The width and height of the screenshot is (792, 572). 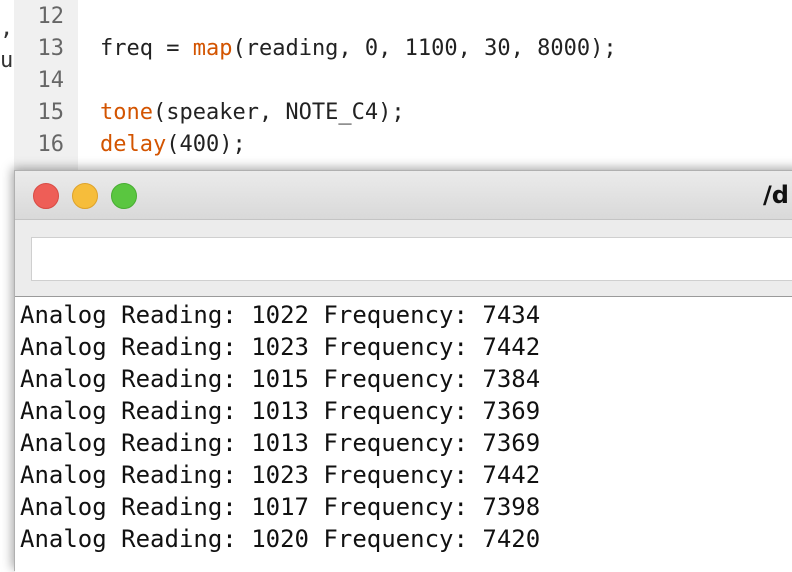 I want to click on code-line: tone(speaker, NOTE_C4);, so click(x=252, y=113).